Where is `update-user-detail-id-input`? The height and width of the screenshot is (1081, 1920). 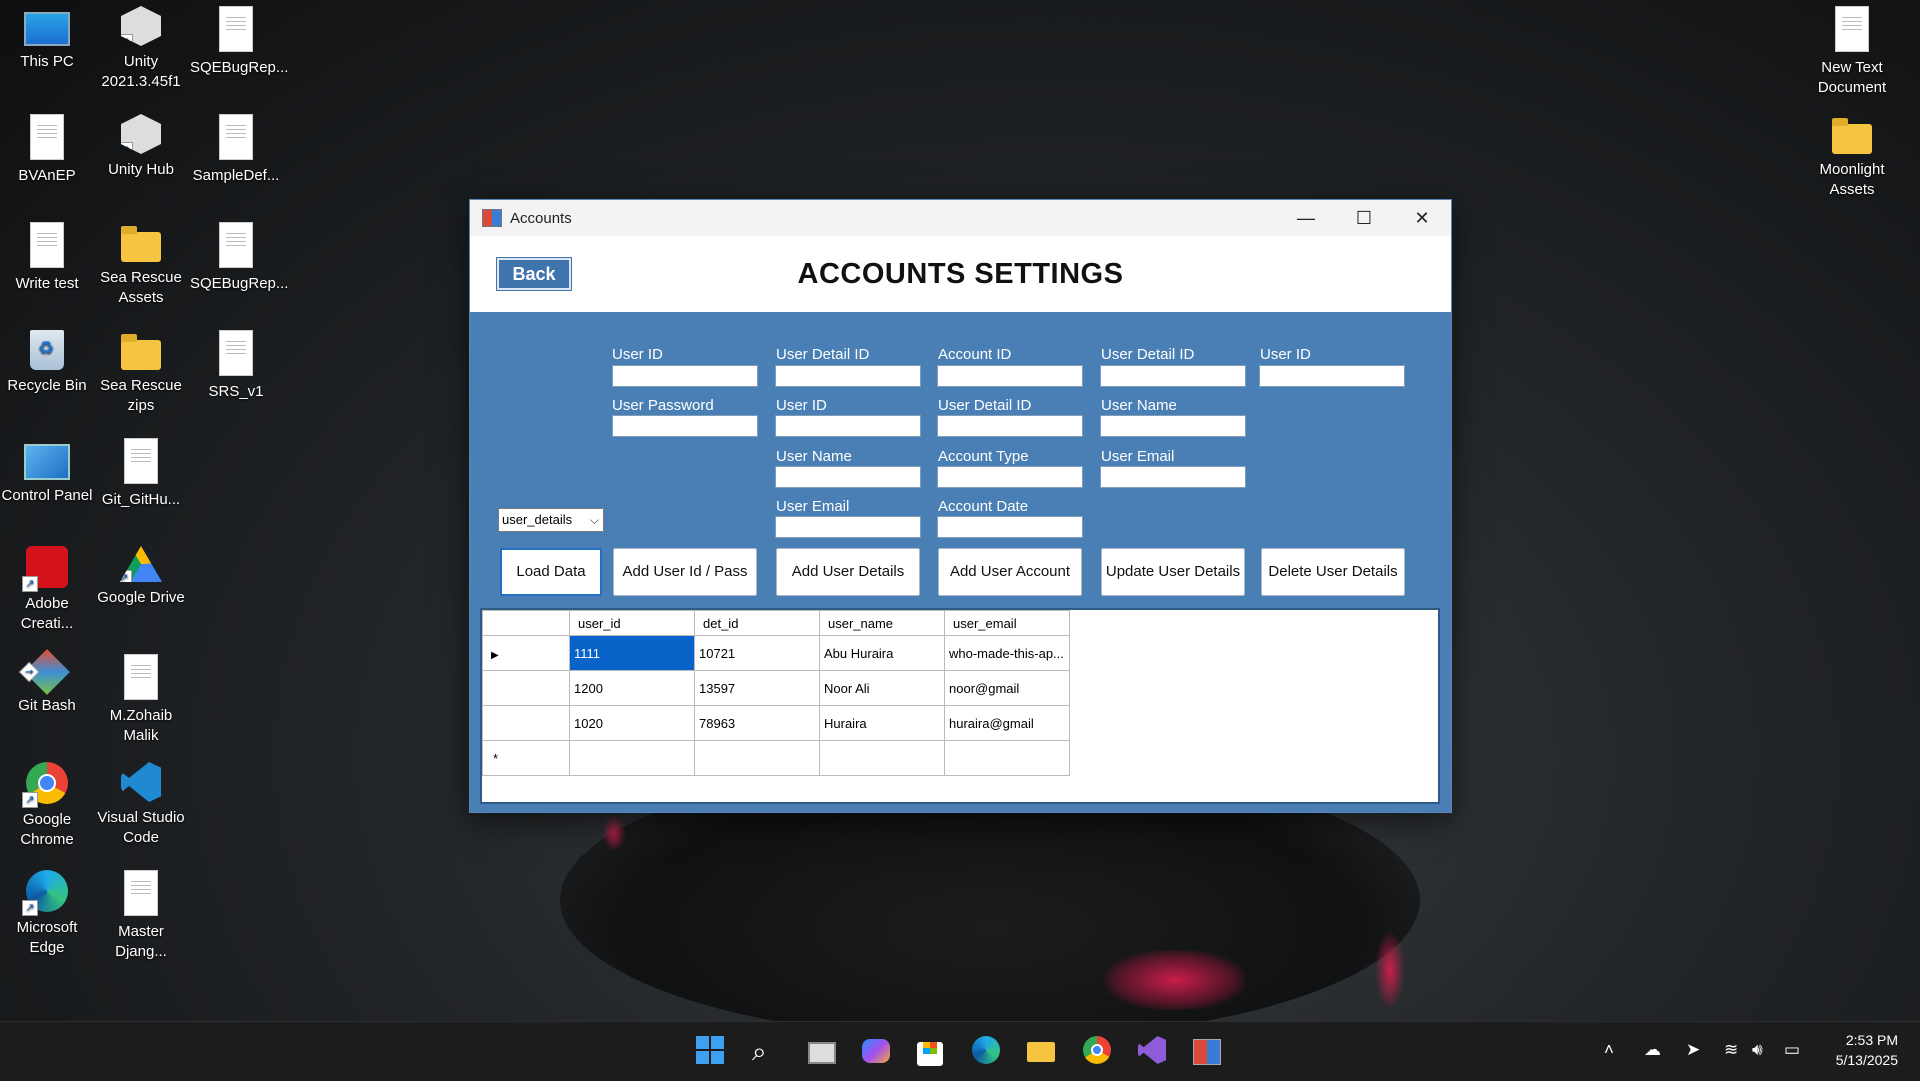 update-user-detail-id-input is located at coordinates (1173, 376).